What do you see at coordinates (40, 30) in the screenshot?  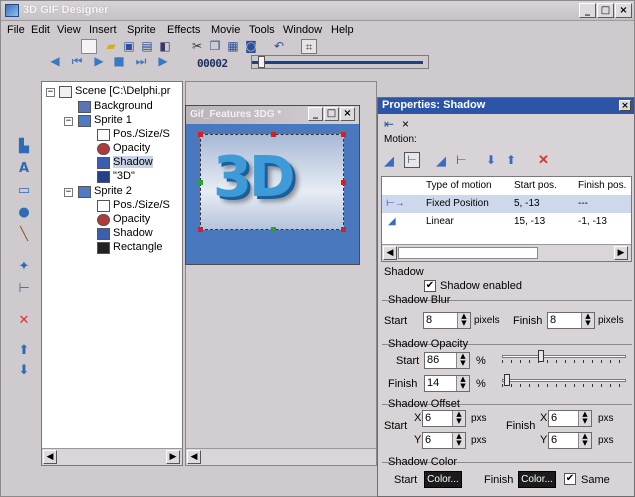 I see `menu-edit: Edit` at bounding box center [40, 30].